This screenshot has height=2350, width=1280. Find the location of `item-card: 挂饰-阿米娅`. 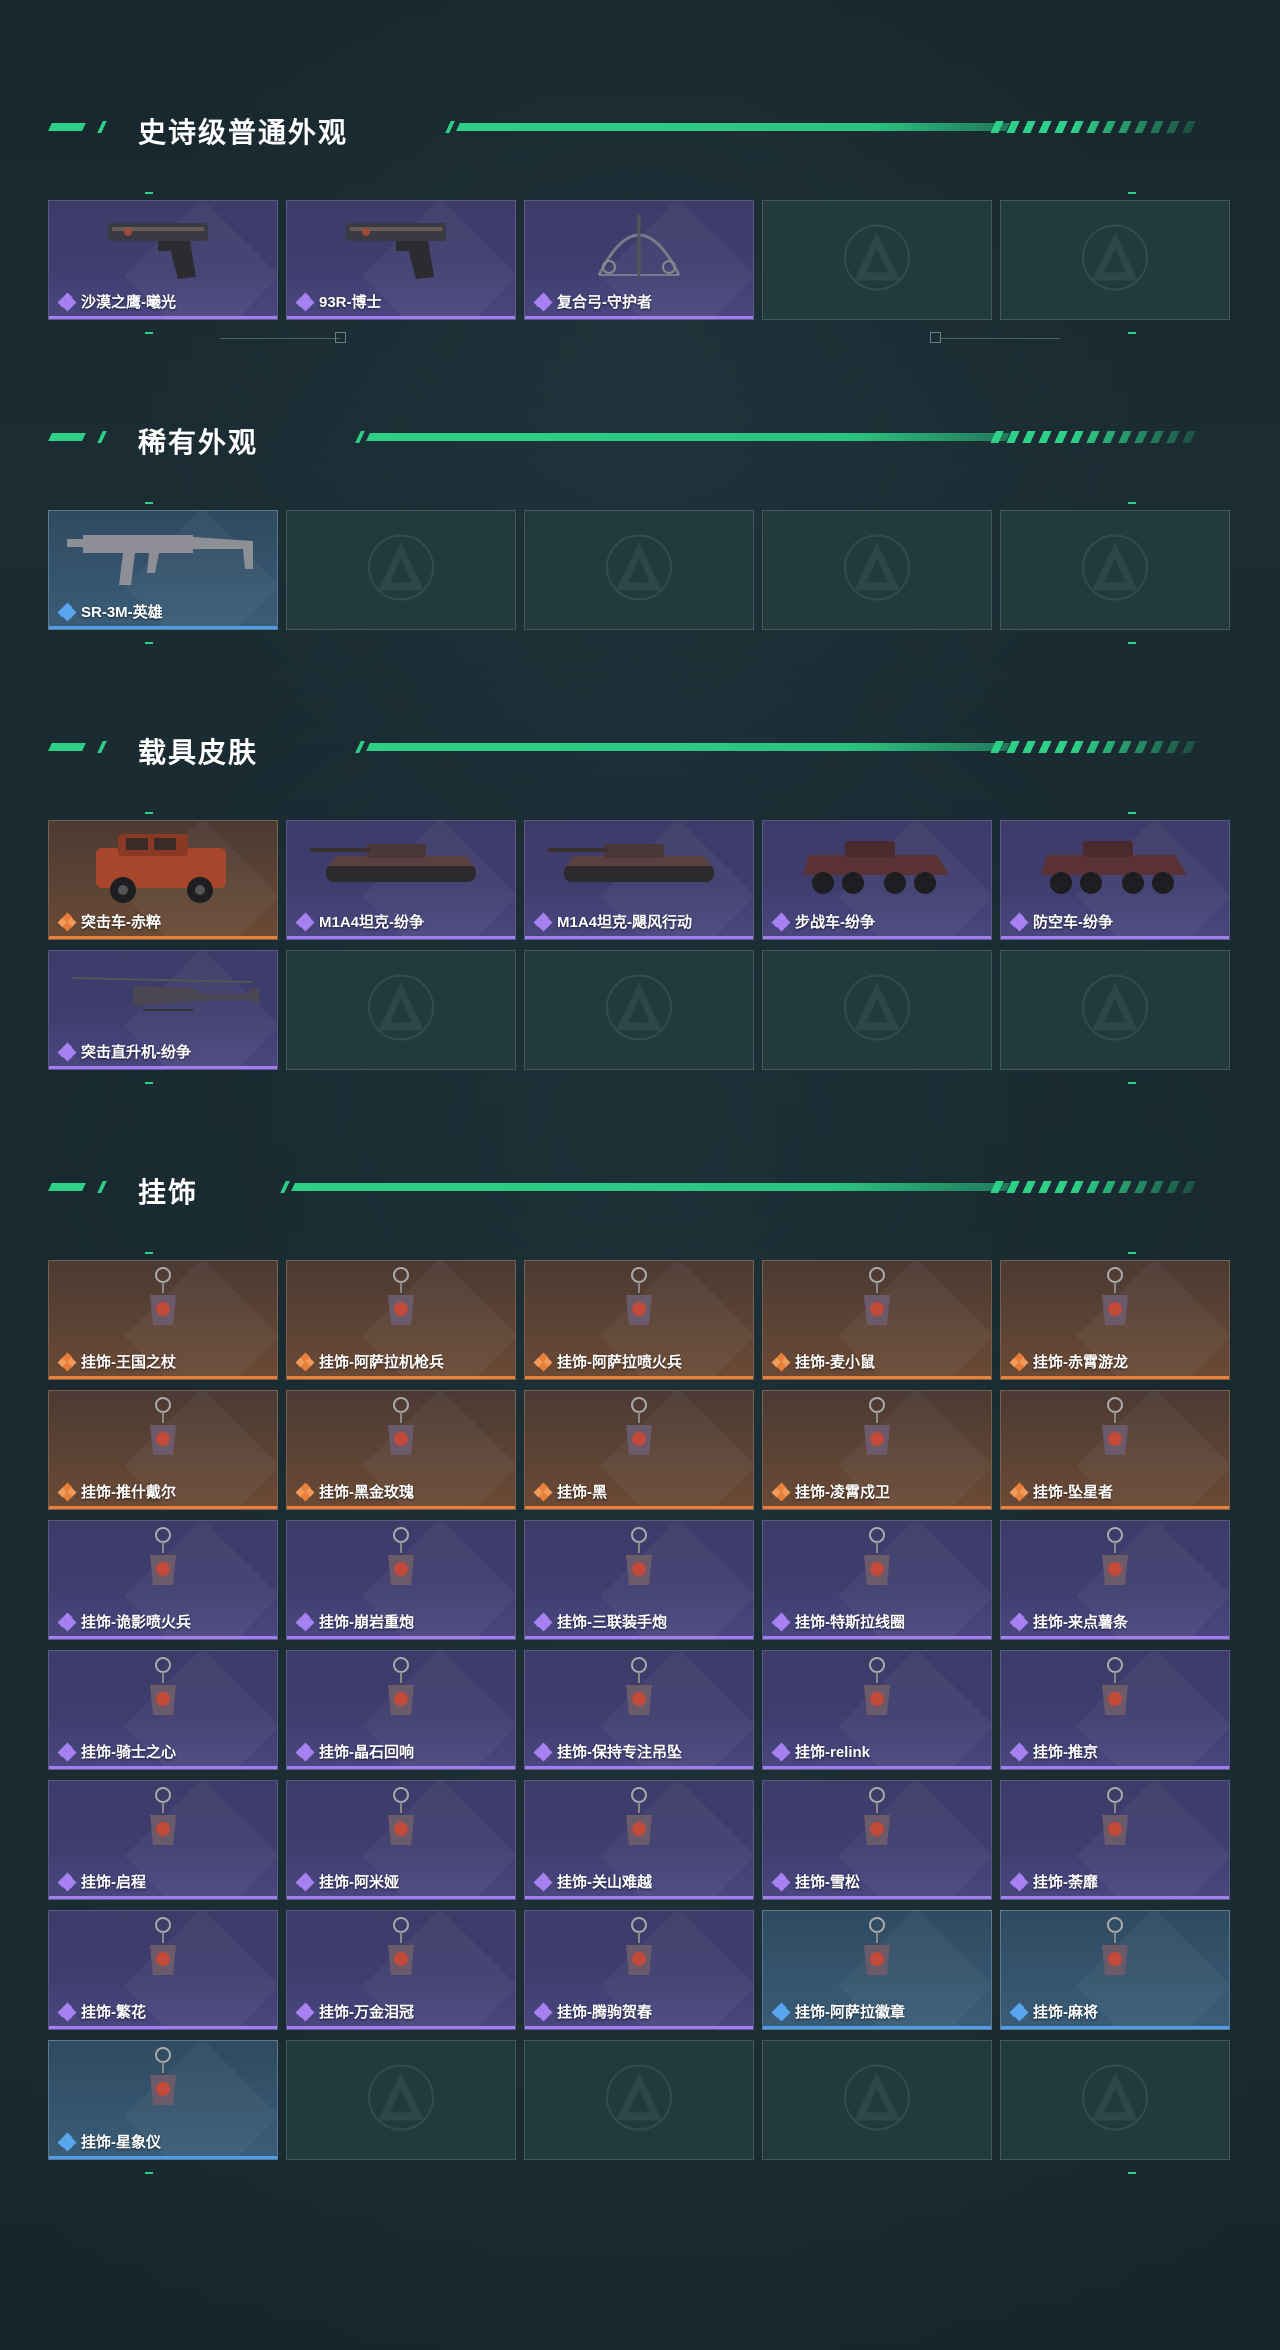

item-card: 挂饰-阿米娅 is located at coordinates (401, 1840).